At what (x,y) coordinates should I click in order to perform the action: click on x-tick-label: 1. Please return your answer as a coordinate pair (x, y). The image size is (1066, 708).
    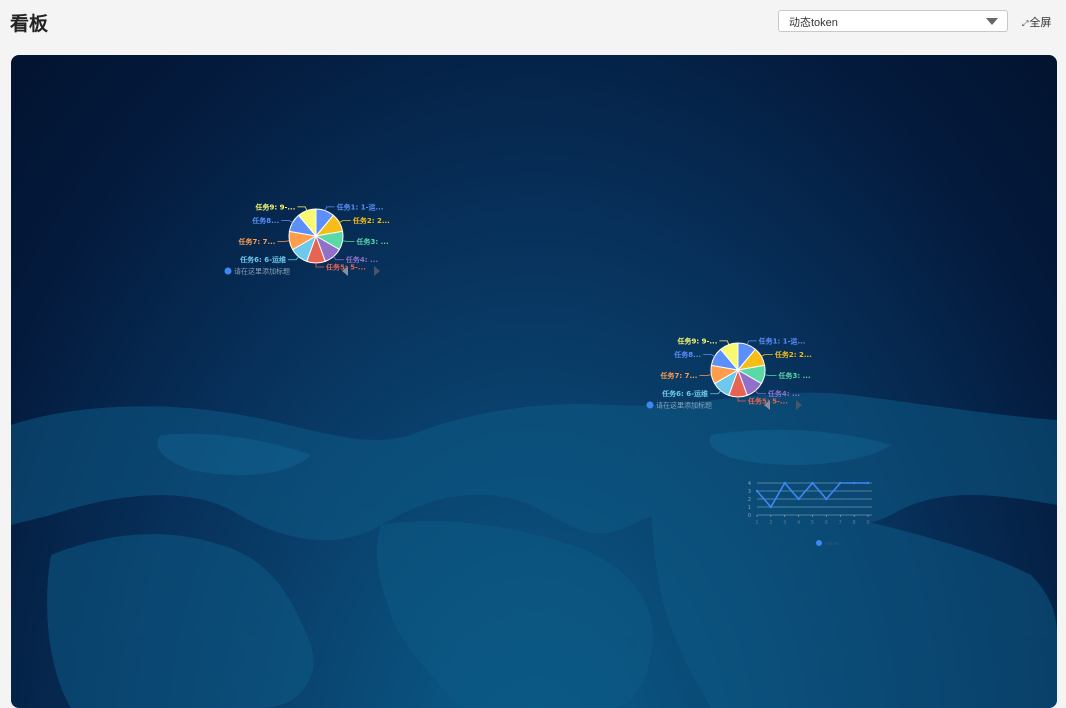
    Looking at the image, I should click on (756, 523).